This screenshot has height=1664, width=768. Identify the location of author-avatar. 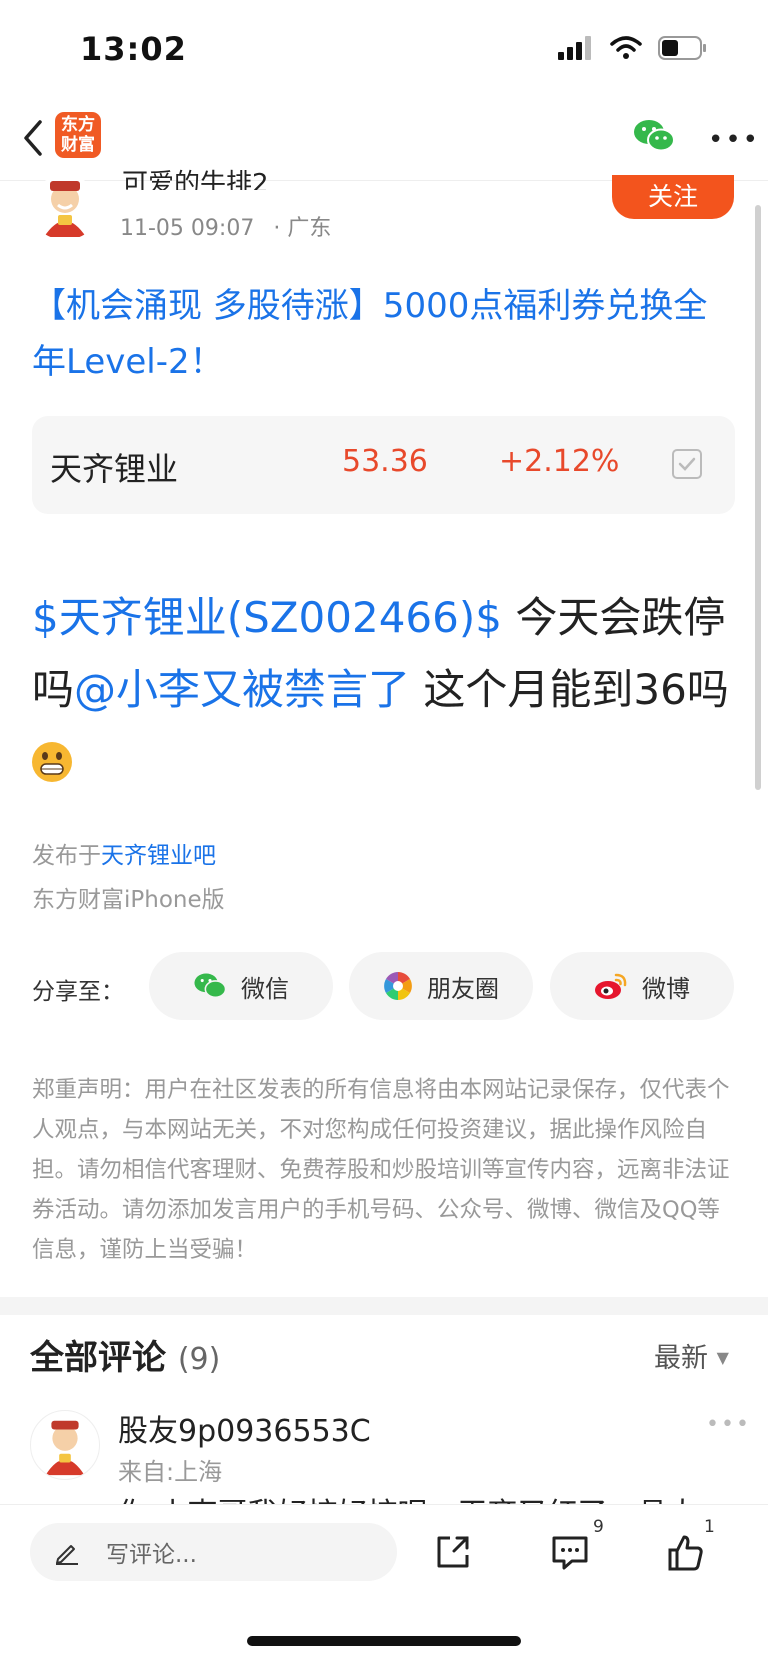
(65, 207).